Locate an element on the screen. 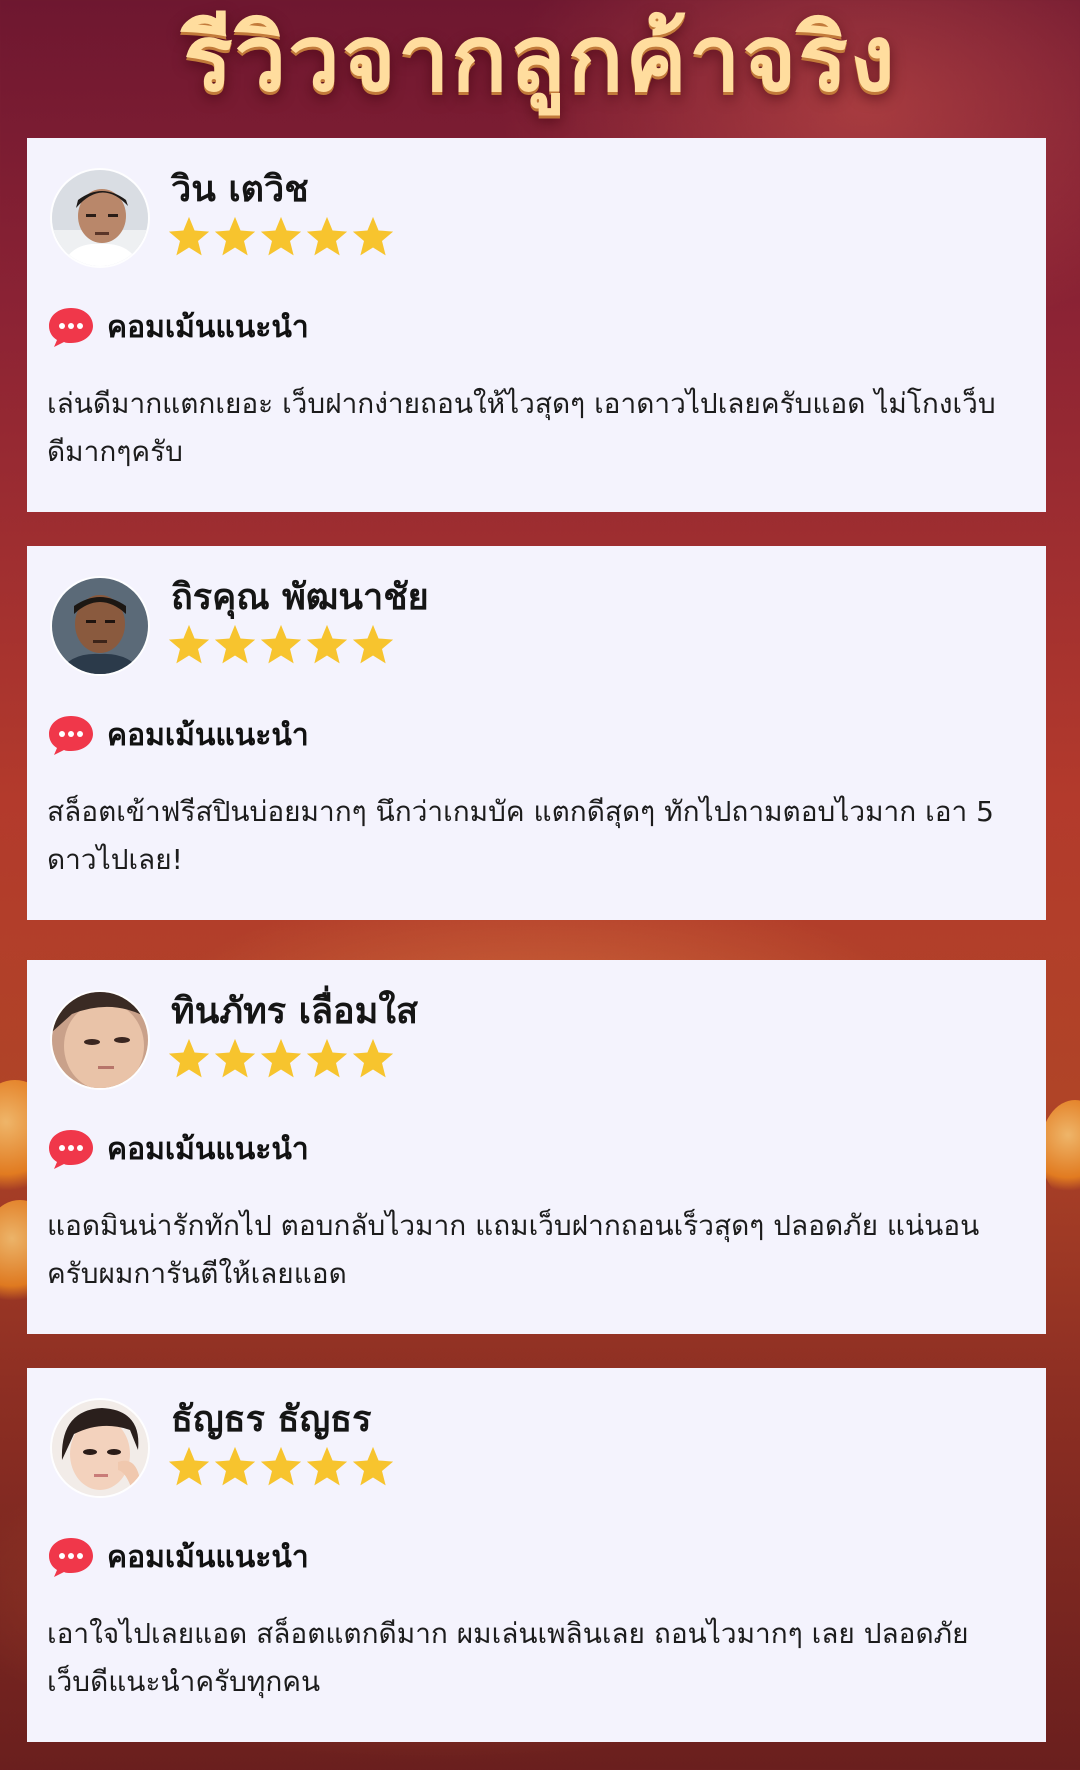  avatar-man-cap-icon is located at coordinates (100, 218).